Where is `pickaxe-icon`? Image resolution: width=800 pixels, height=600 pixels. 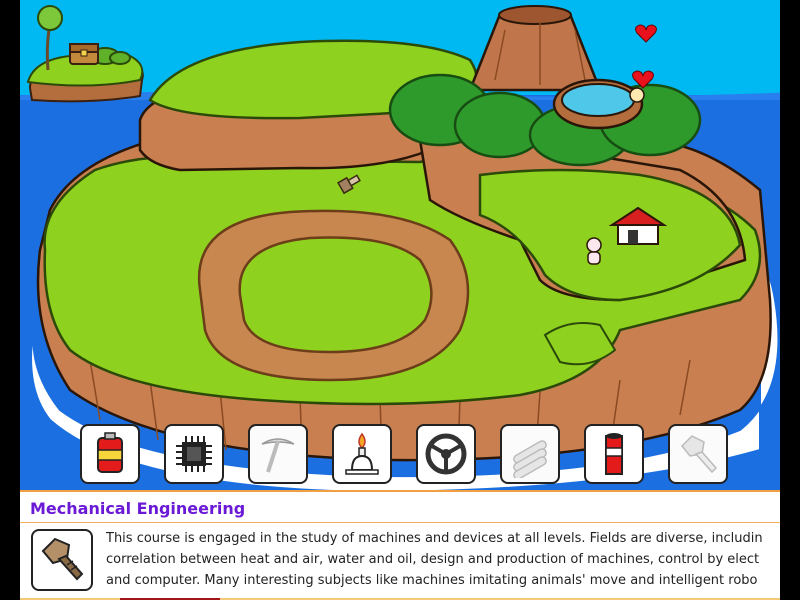 pickaxe-icon is located at coordinates (278, 455).